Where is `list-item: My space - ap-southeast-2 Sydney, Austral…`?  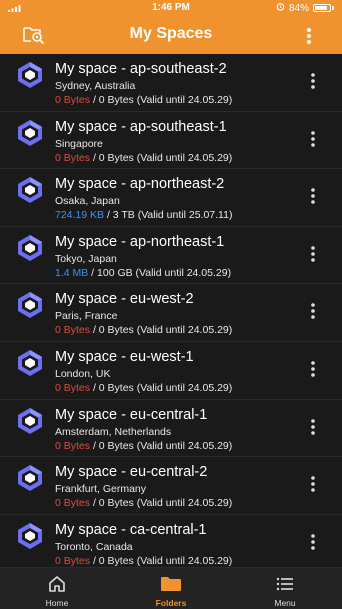
list-item: My space - ap-southeast-2 Sydney, Austral… is located at coordinates (171, 83).